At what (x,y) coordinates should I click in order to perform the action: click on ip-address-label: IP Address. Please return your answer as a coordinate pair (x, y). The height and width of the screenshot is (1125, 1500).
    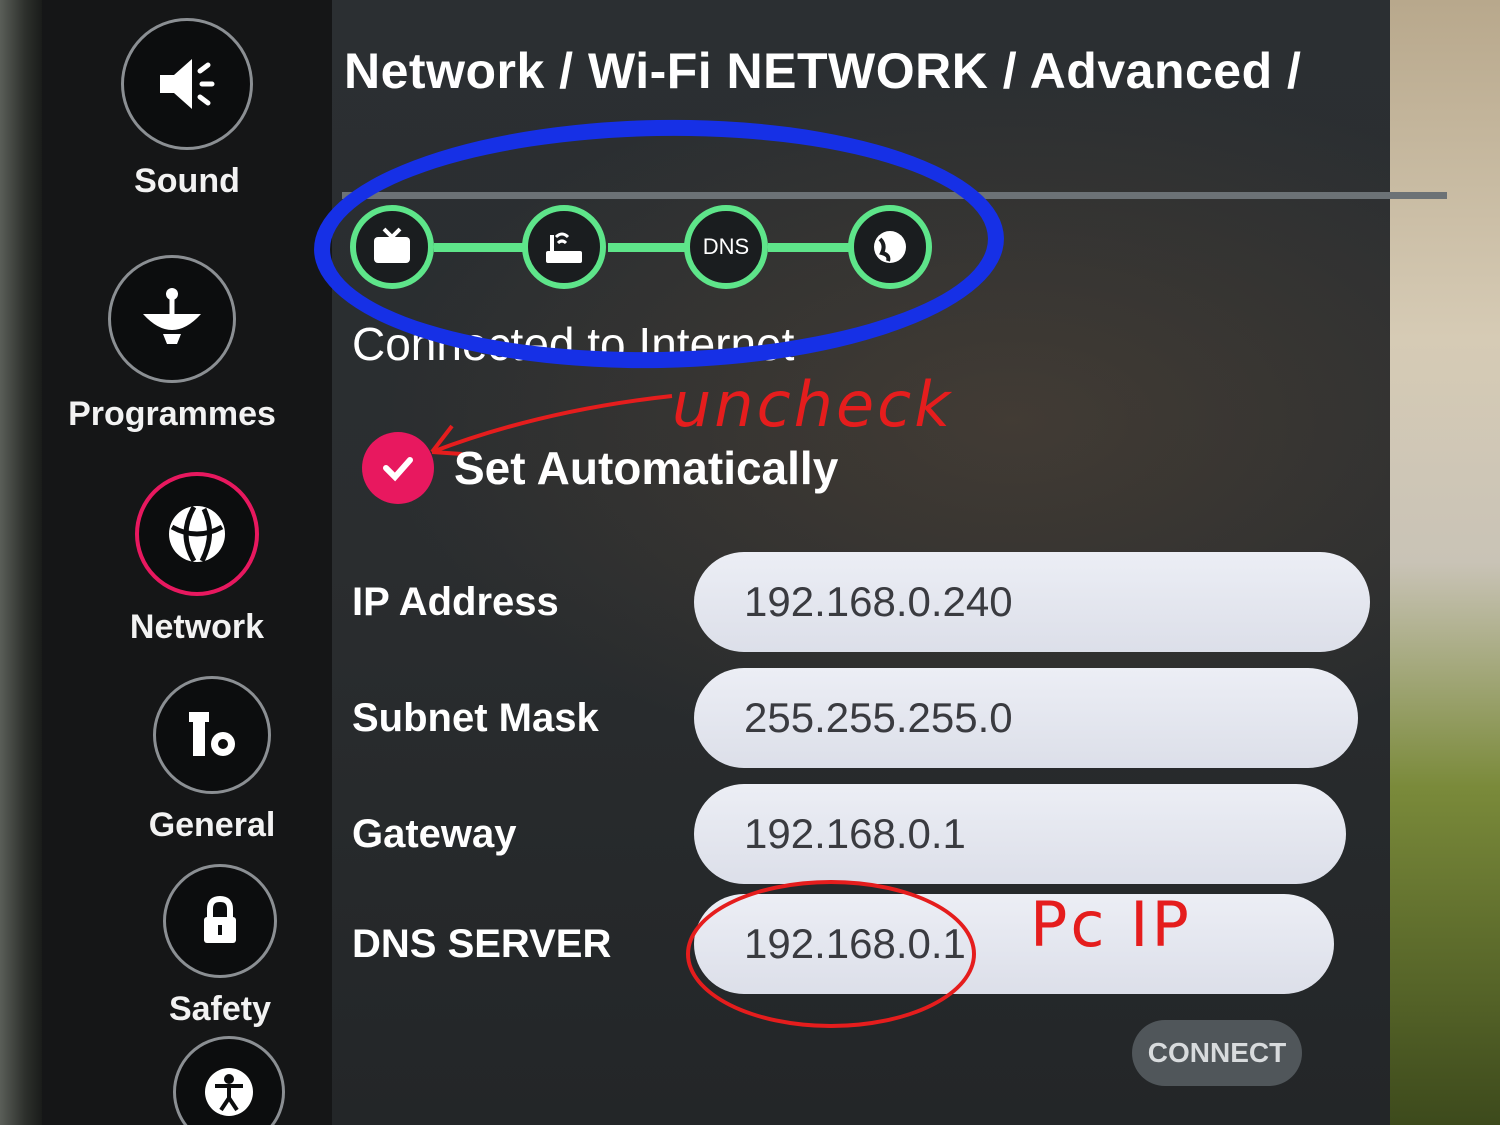
    Looking at the image, I should click on (455, 602).